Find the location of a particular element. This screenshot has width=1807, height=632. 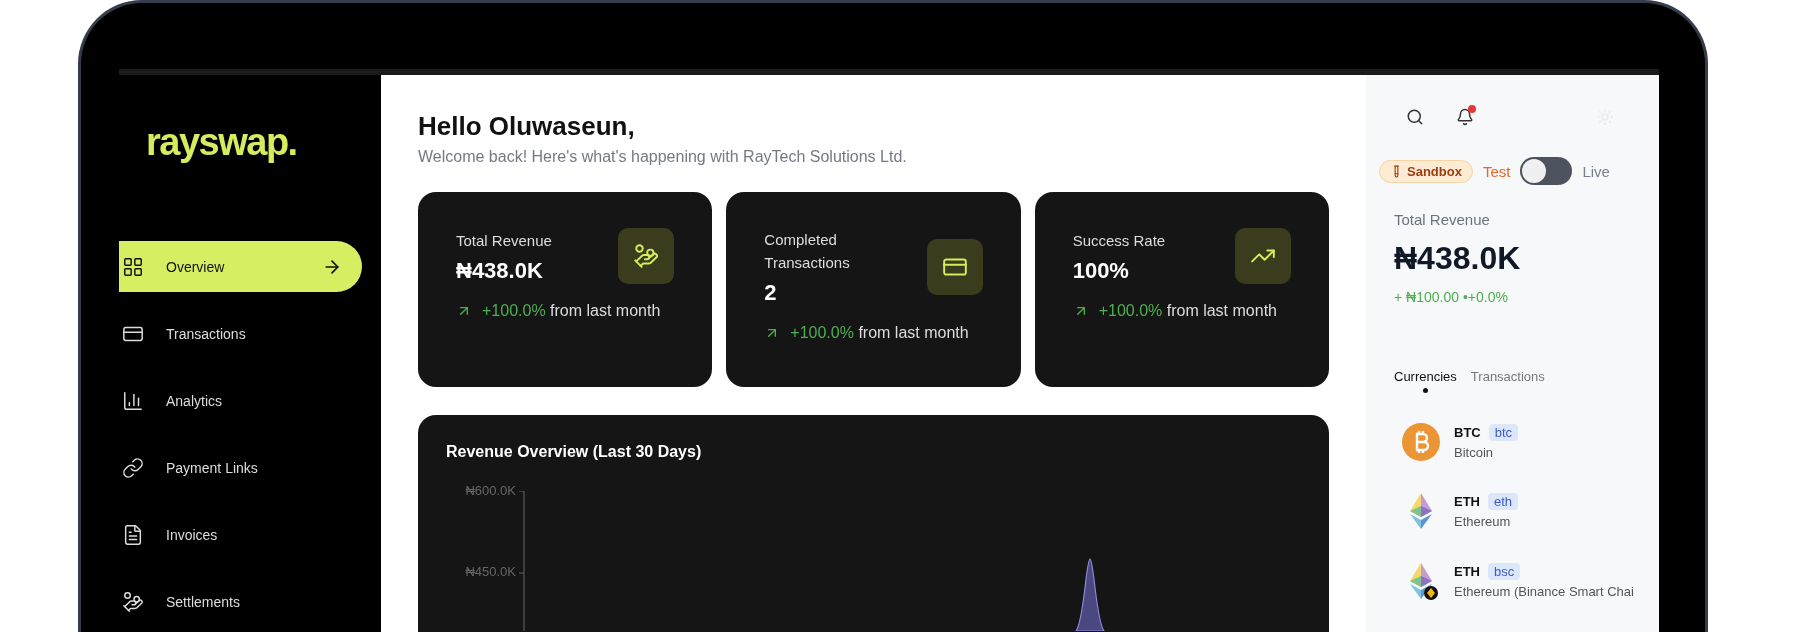

revenue-value: ₦438.0K is located at coordinates (1458, 258).